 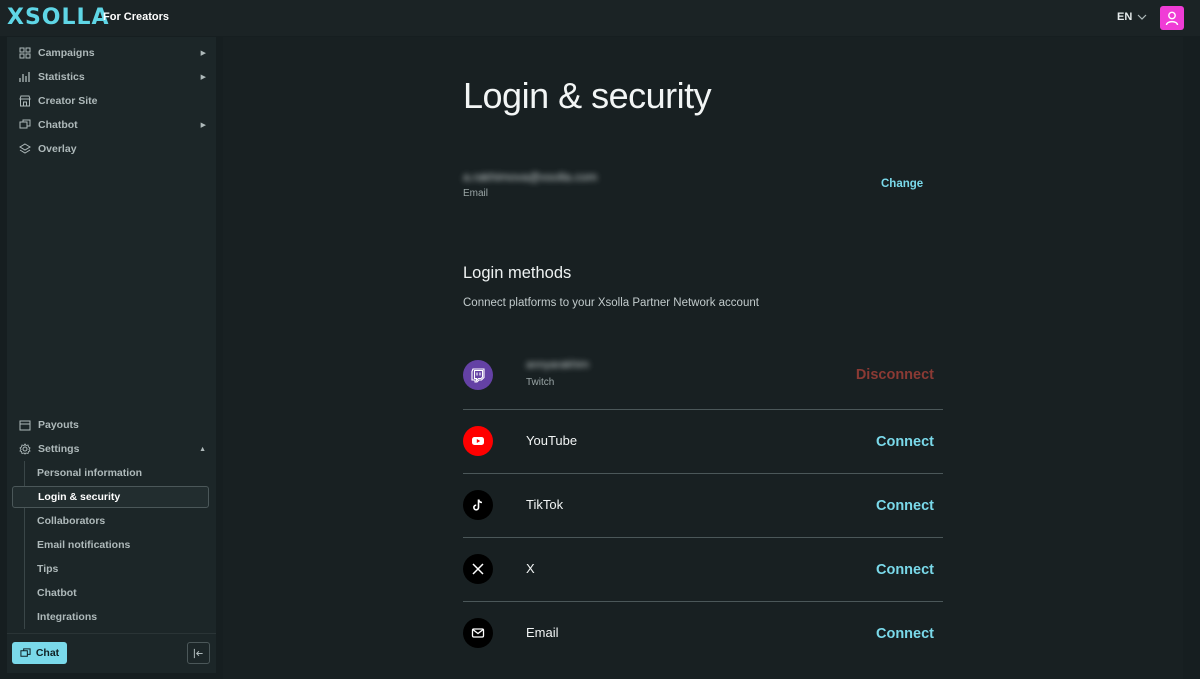 I want to click on chat-bubble-icon, so click(x=25, y=125).